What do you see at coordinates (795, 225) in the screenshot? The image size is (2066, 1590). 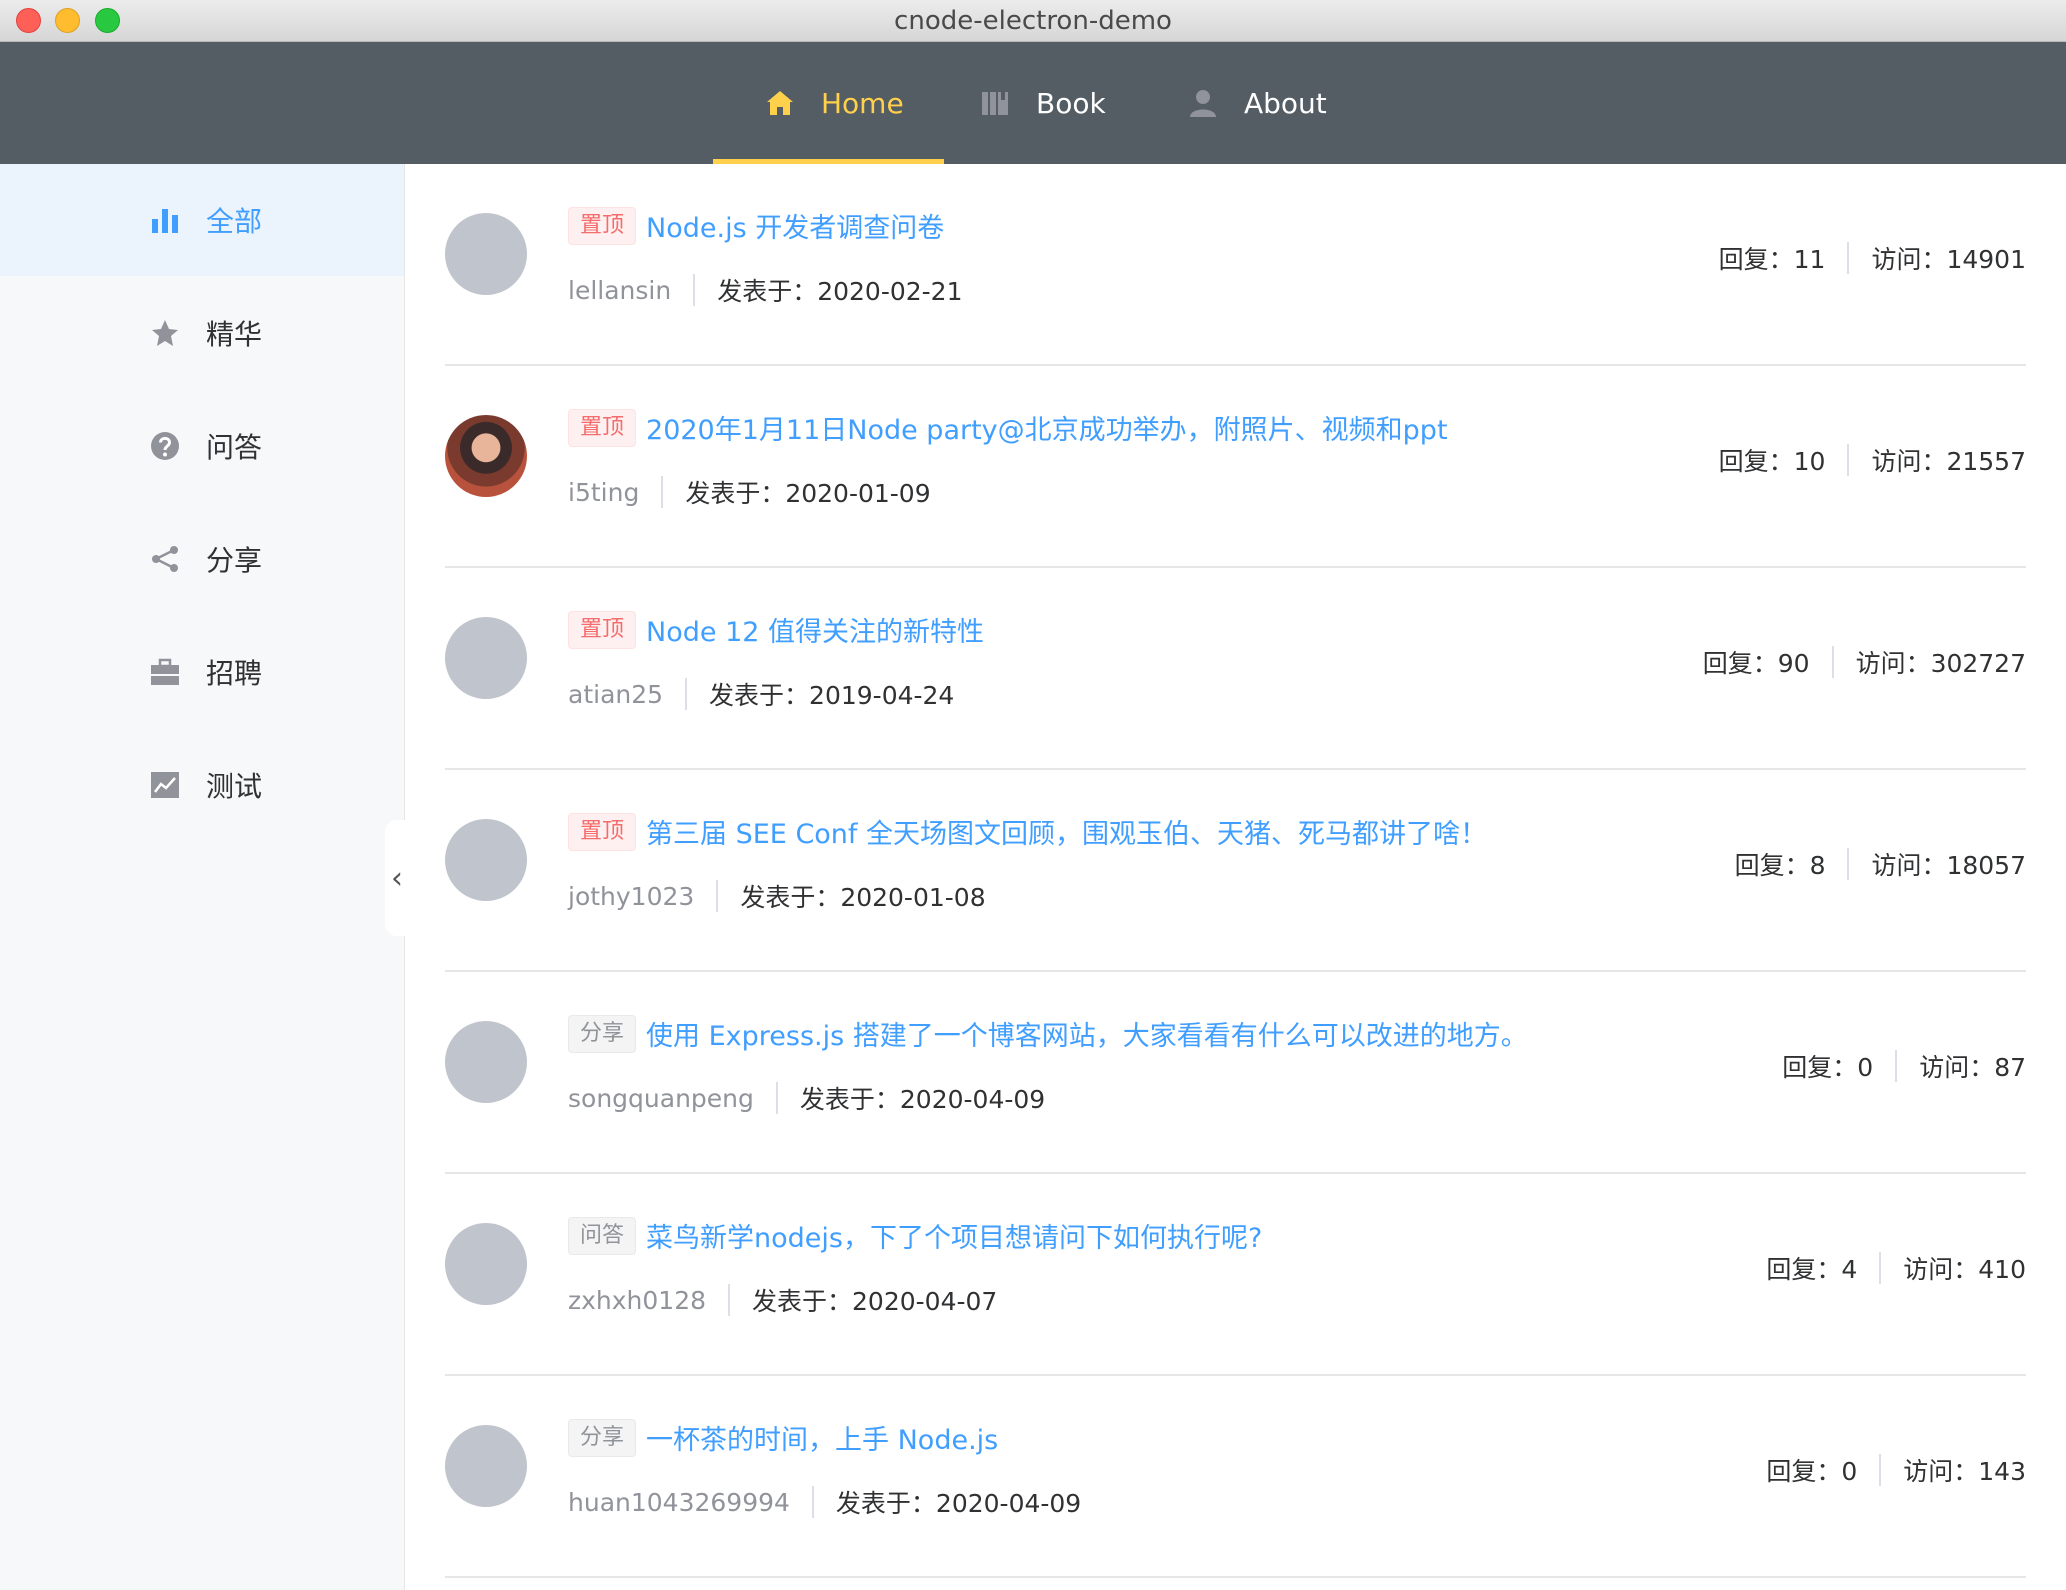 I see `topic-title-link: Node.js 开发者调查问卷` at bounding box center [795, 225].